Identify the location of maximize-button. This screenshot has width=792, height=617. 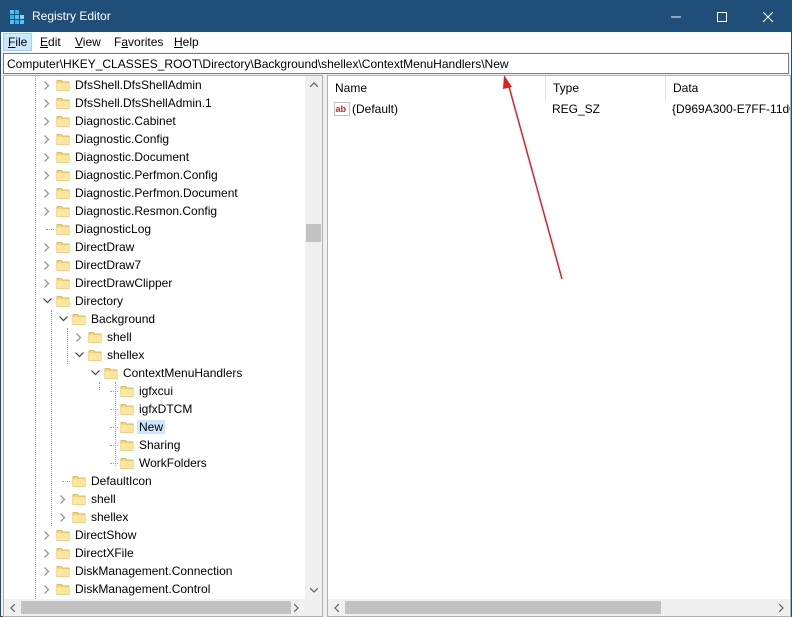
(722, 16).